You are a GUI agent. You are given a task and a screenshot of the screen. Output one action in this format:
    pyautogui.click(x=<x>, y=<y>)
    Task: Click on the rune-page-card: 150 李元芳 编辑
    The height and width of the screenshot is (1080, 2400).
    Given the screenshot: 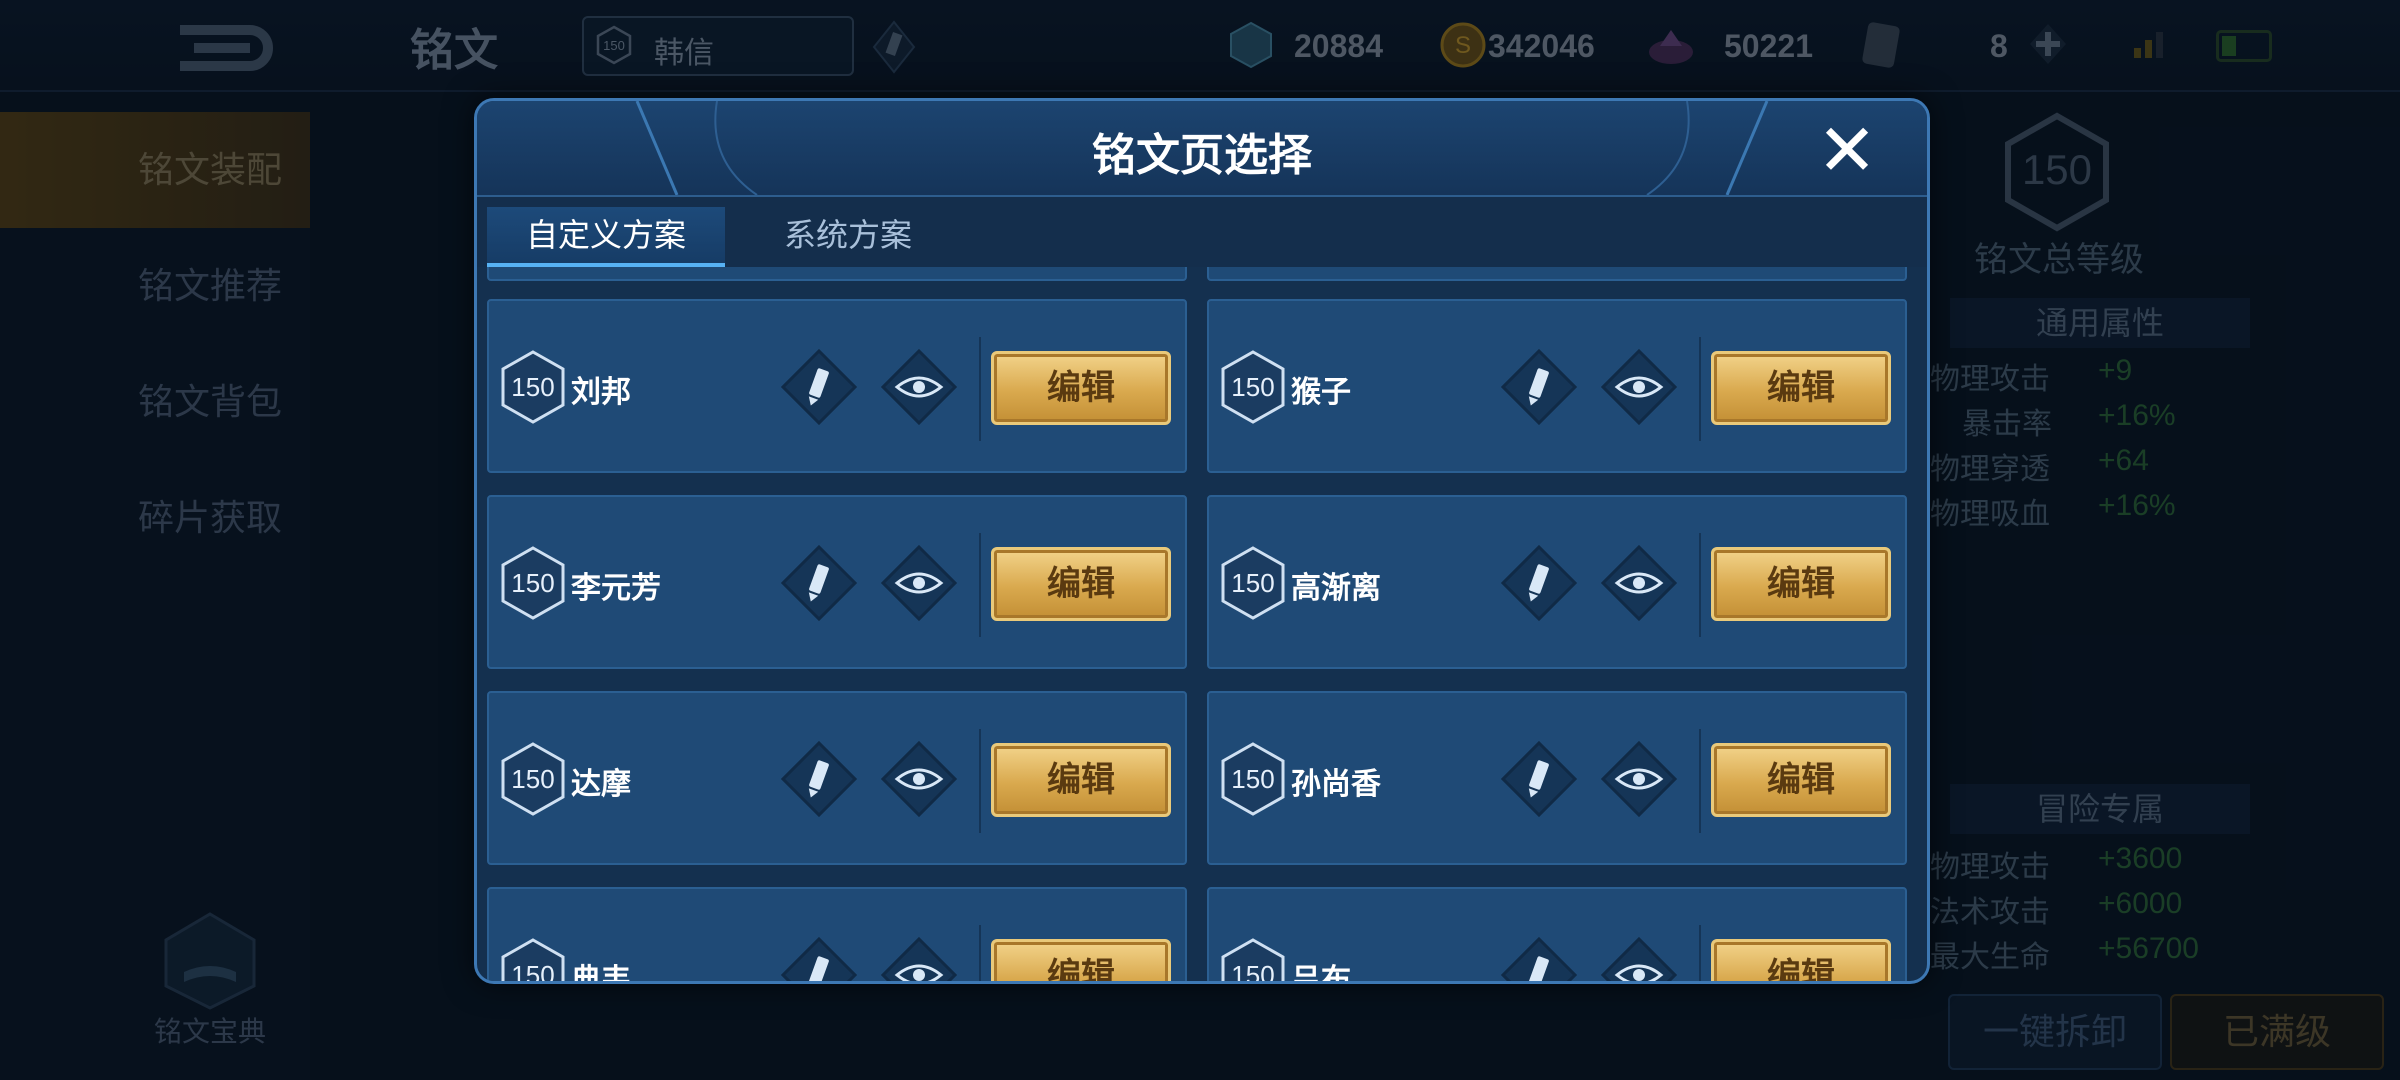 What is the action you would take?
    pyautogui.click(x=837, y=582)
    